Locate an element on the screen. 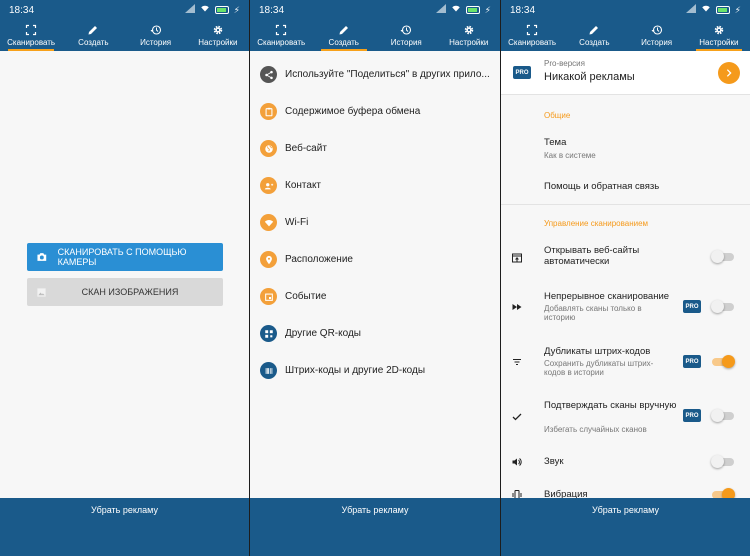  tab-label: История is located at coordinates (406, 42).